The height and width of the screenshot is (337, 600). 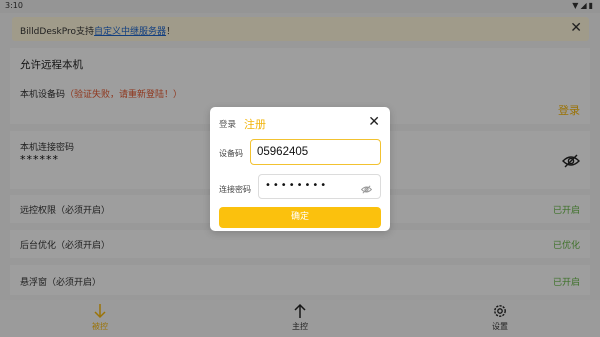 What do you see at coordinates (227, 124) in the screenshot?
I see `tab-login: 登录` at bounding box center [227, 124].